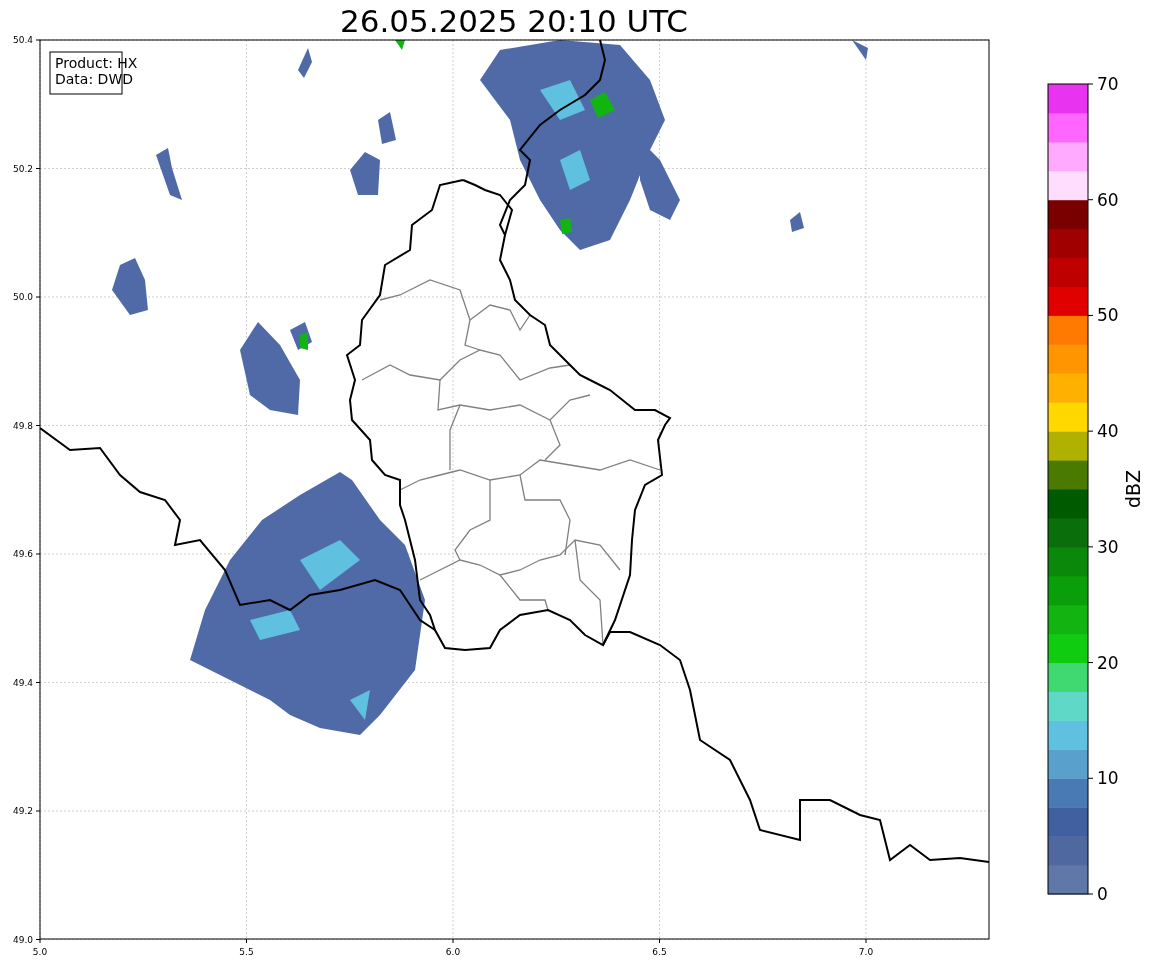 This screenshot has height=968, width=1152. What do you see at coordinates (1108, 199) in the screenshot?
I see `colorbar-tick-label: 60` at bounding box center [1108, 199].